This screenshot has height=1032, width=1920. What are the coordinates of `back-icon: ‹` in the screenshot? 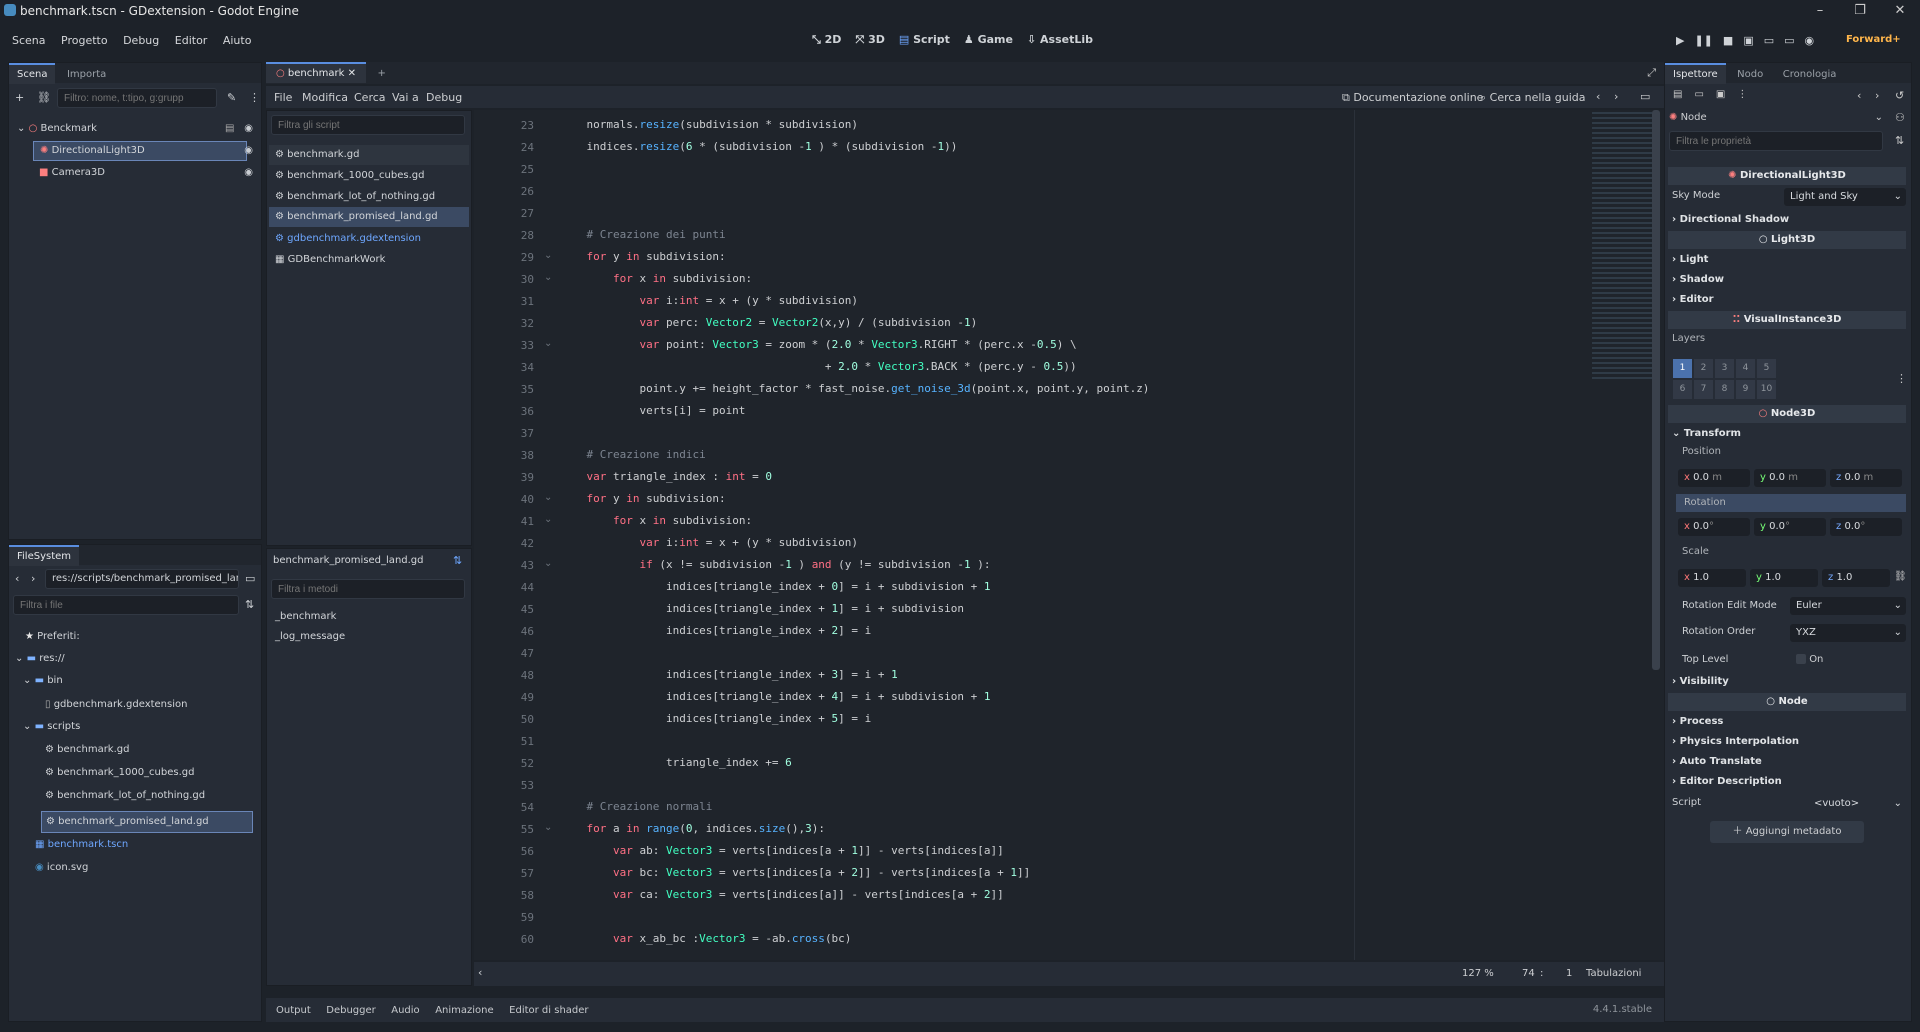 It's located at (17, 578).